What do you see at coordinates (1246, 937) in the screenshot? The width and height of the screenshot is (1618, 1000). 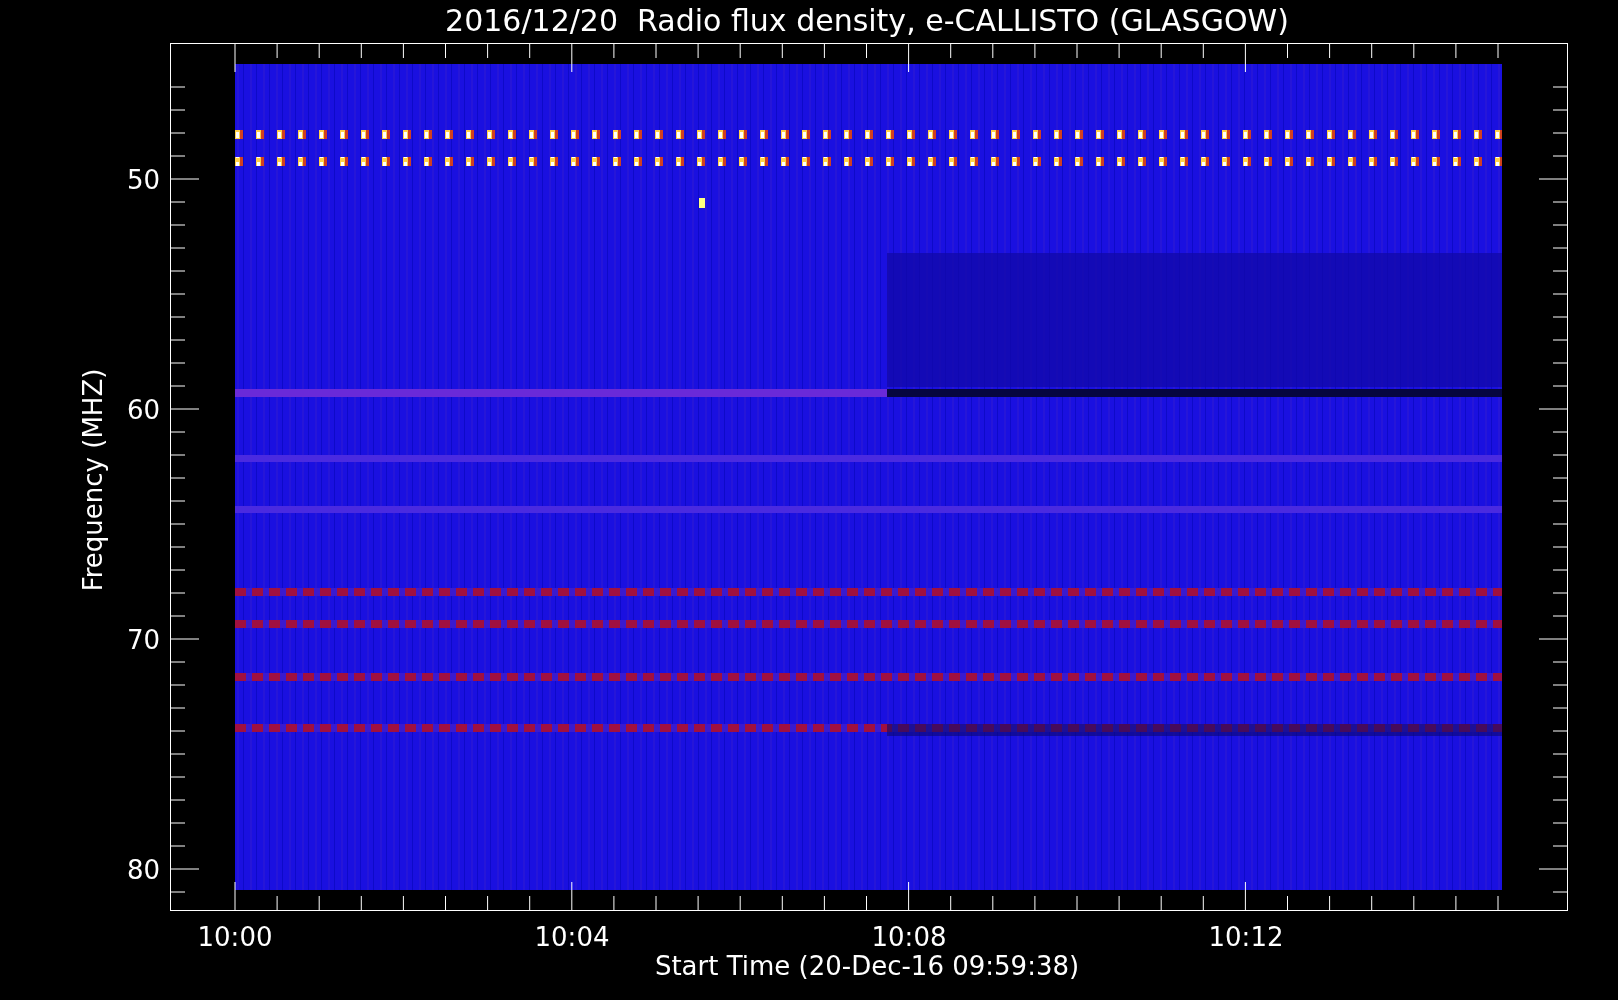 I see `x-tick-label: 10:12` at bounding box center [1246, 937].